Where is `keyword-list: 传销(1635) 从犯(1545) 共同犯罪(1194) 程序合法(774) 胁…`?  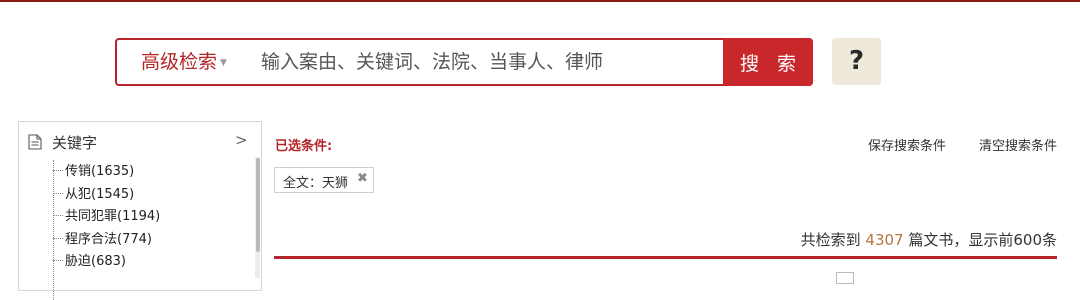 keyword-list: 传销(1635) 从犯(1545) 共同犯罪(1194) 程序合法(774) 胁… is located at coordinates (106, 217).